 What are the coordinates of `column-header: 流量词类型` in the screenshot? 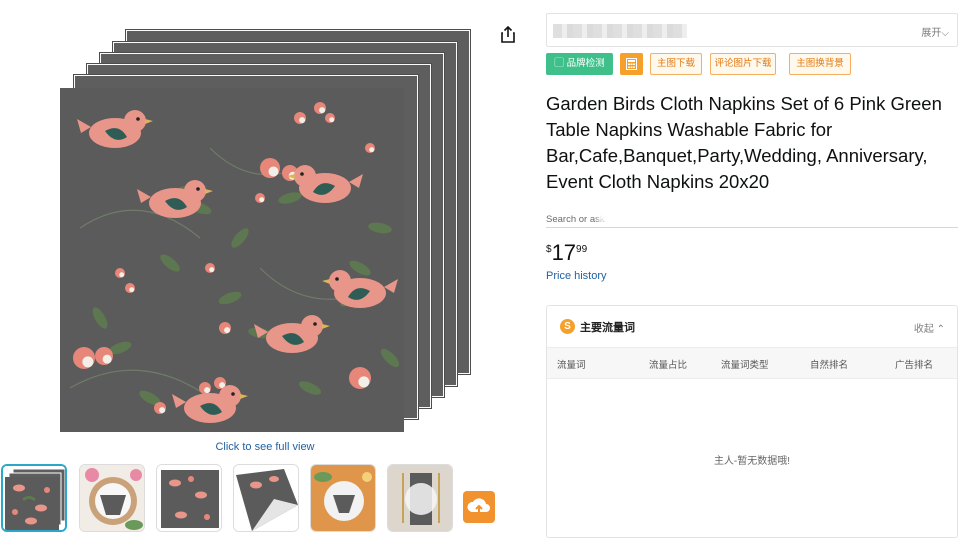 It's located at (745, 364).